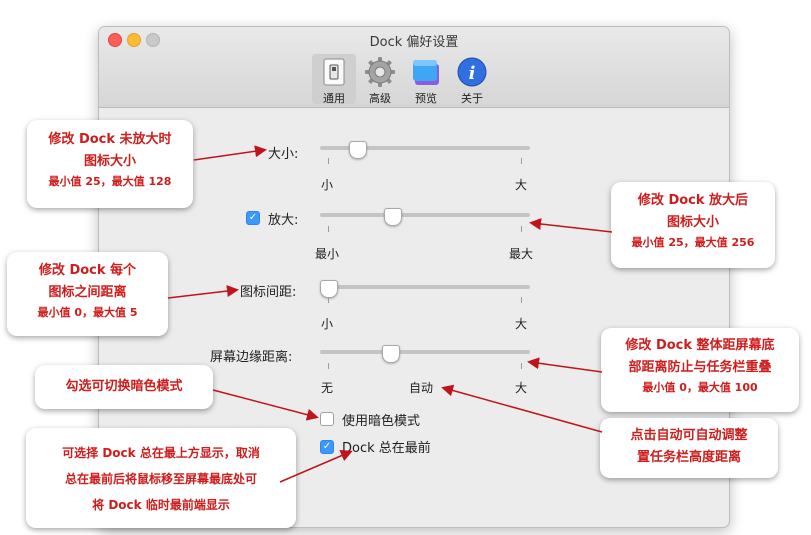 This screenshot has height=535, width=811. Describe the element at coordinates (161, 505) in the screenshot. I see `callout-top-line3: 将 Dock 临时最前端显示` at that location.